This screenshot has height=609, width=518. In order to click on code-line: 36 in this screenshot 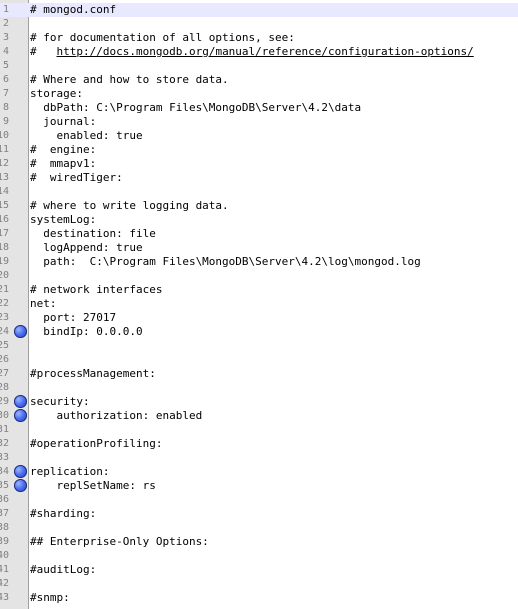, I will do `click(259, 500)`.